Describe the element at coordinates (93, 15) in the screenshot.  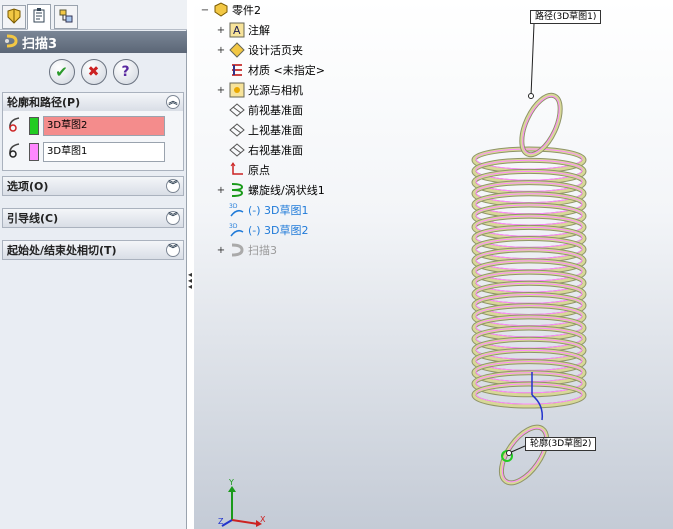
I see `manager-tab-strip` at that location.